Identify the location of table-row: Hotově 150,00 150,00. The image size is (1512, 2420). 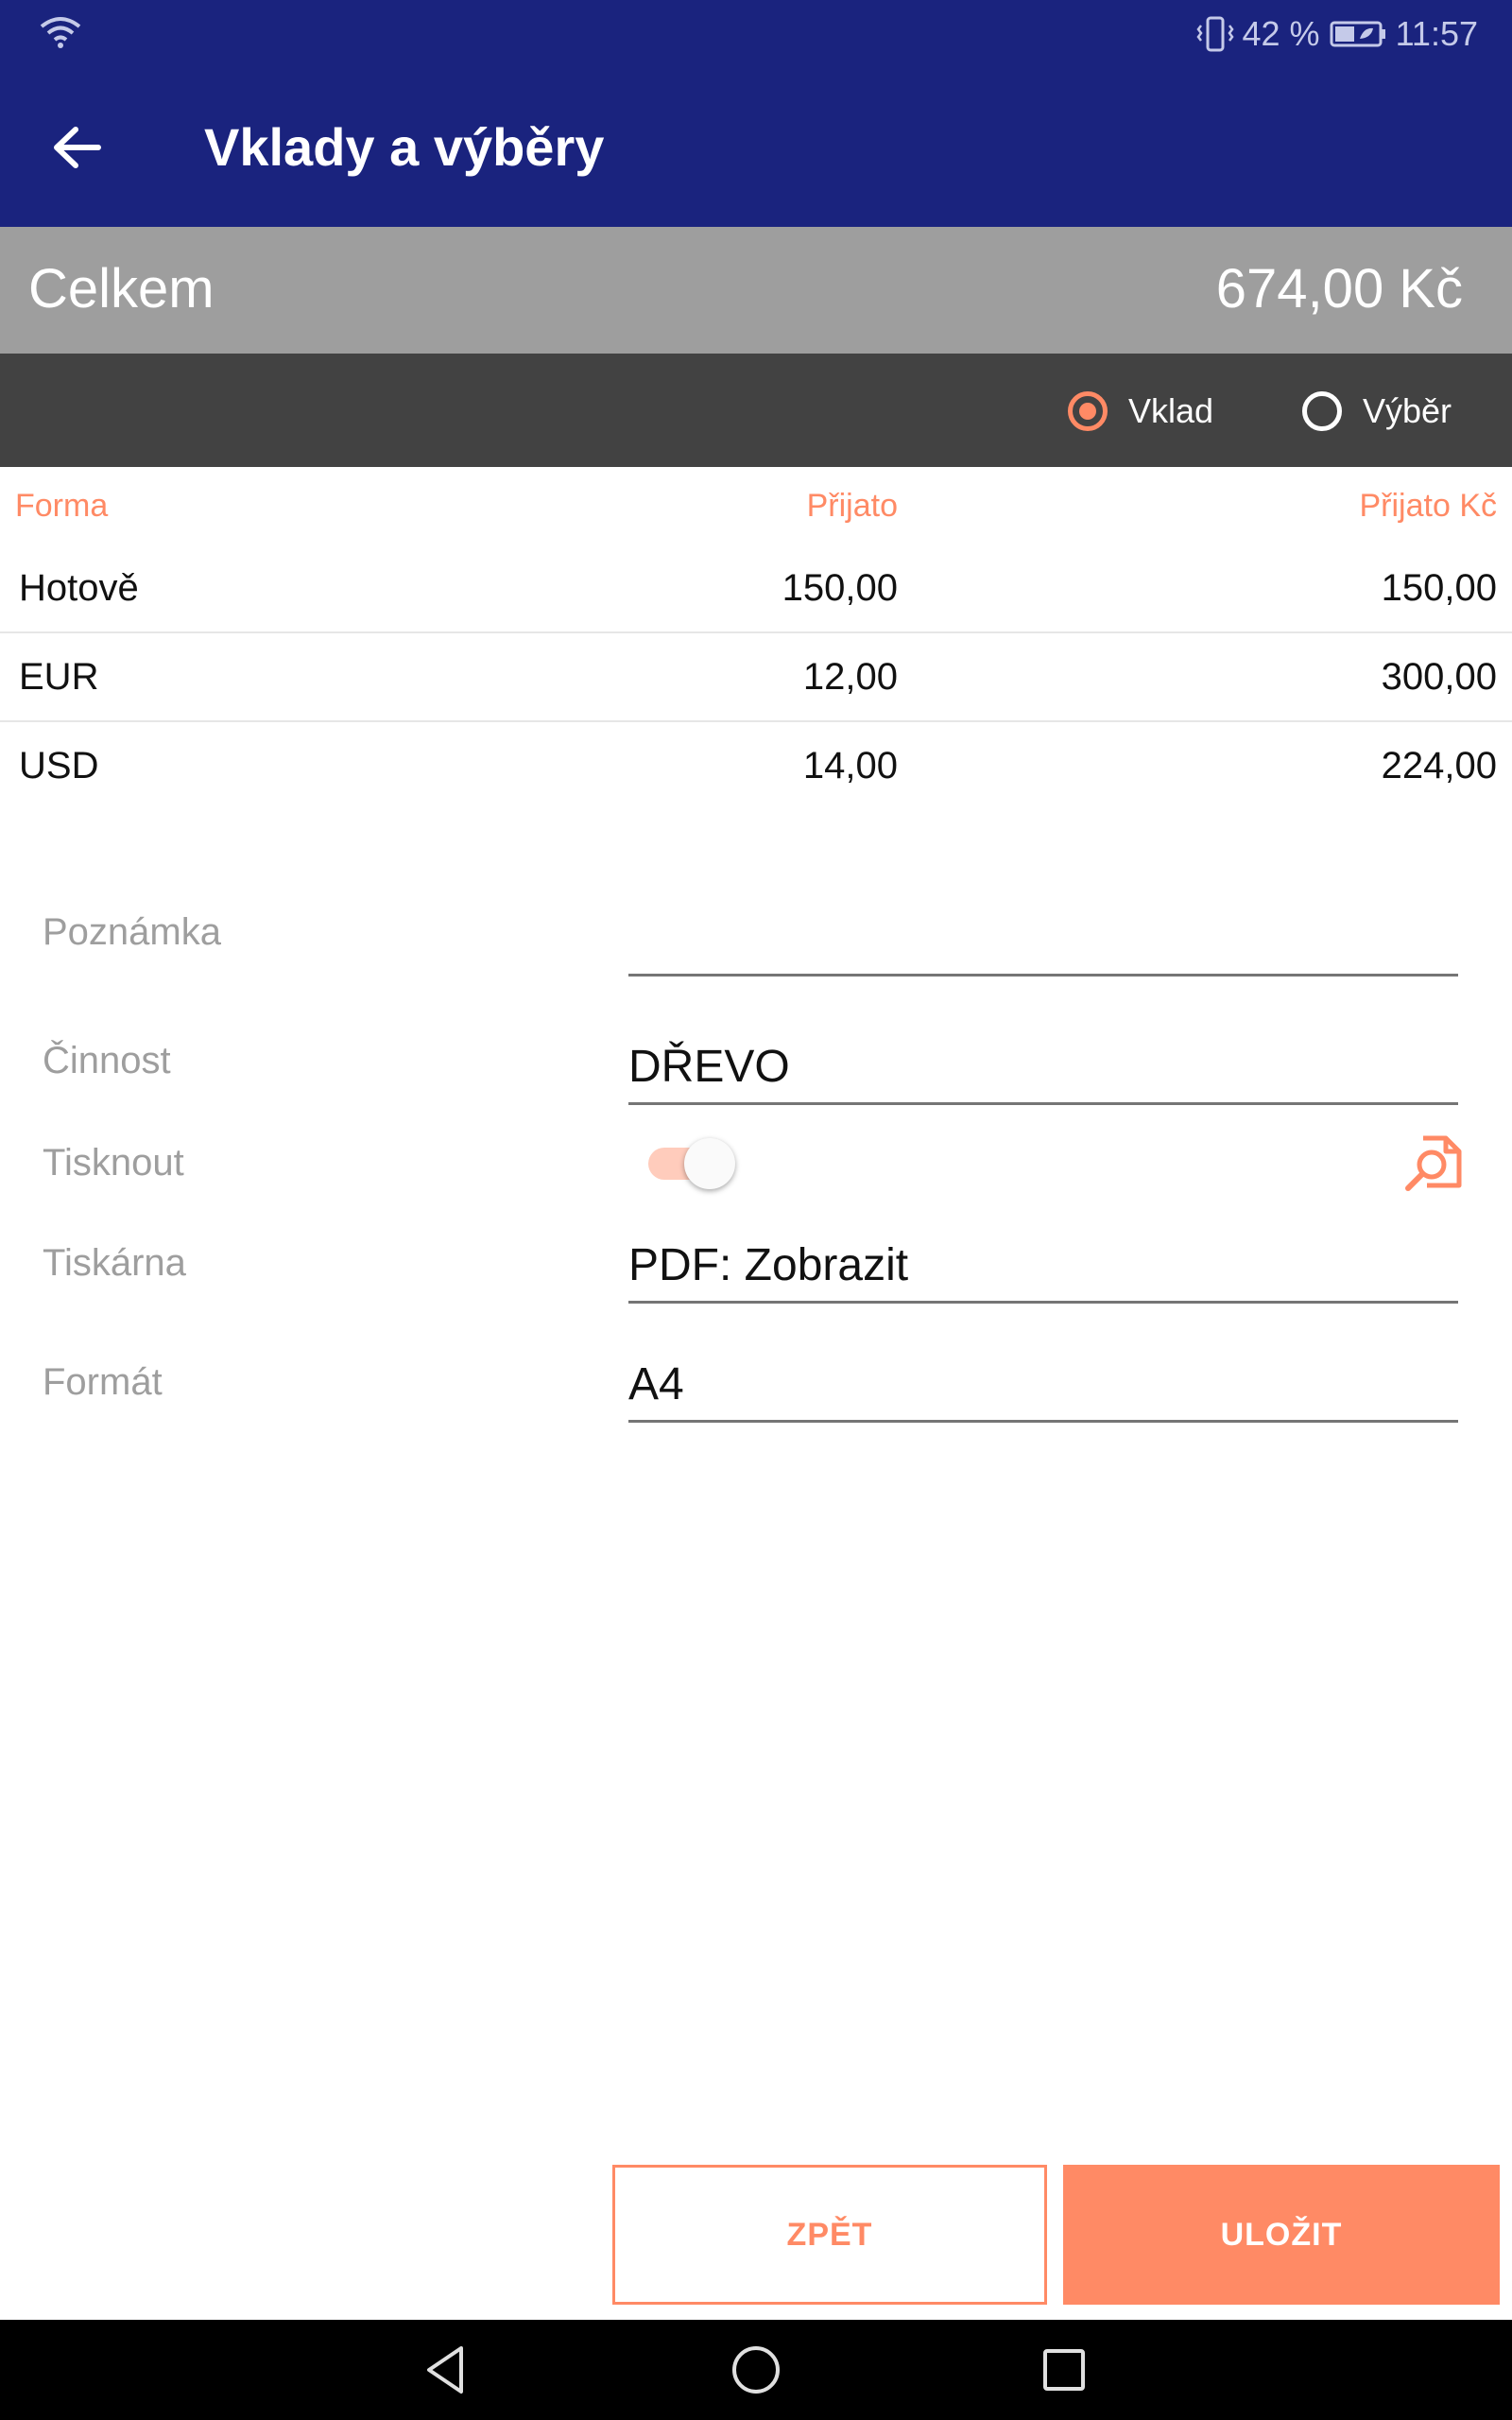
(756, 589).